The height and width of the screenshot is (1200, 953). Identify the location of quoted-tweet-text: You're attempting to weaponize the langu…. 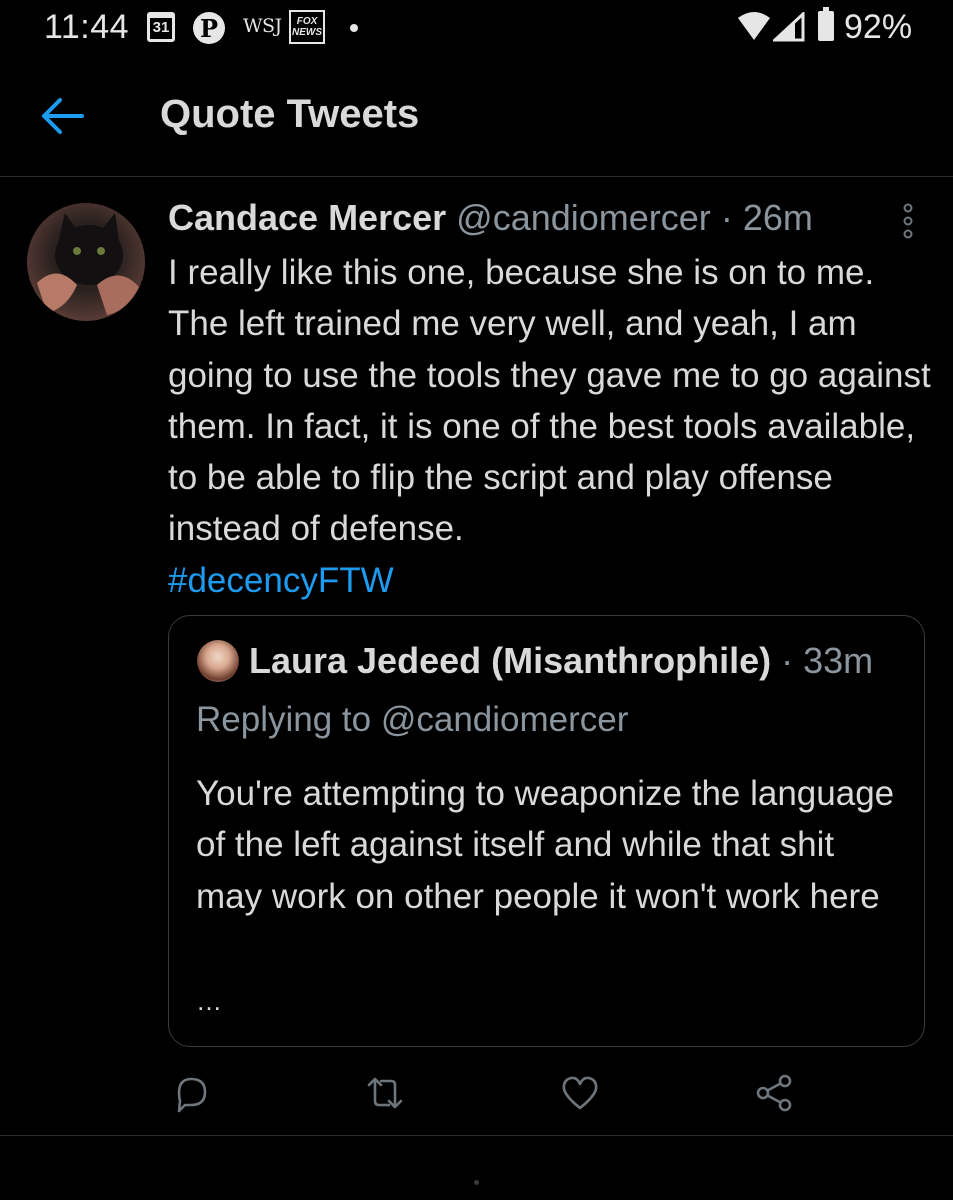
(545, 845).